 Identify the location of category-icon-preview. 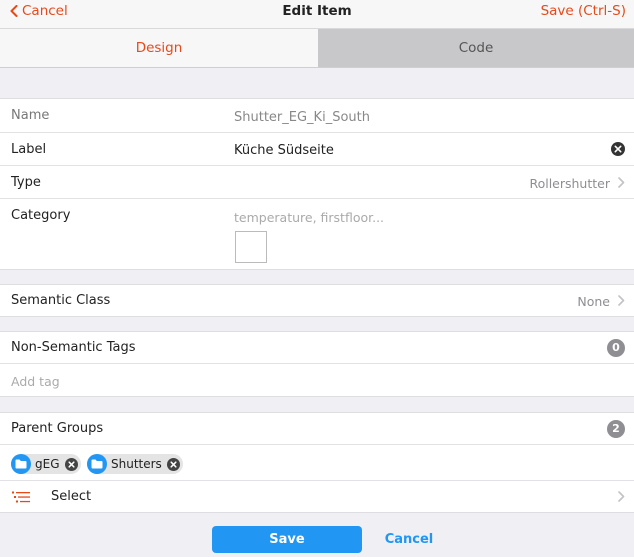
(251, 247).